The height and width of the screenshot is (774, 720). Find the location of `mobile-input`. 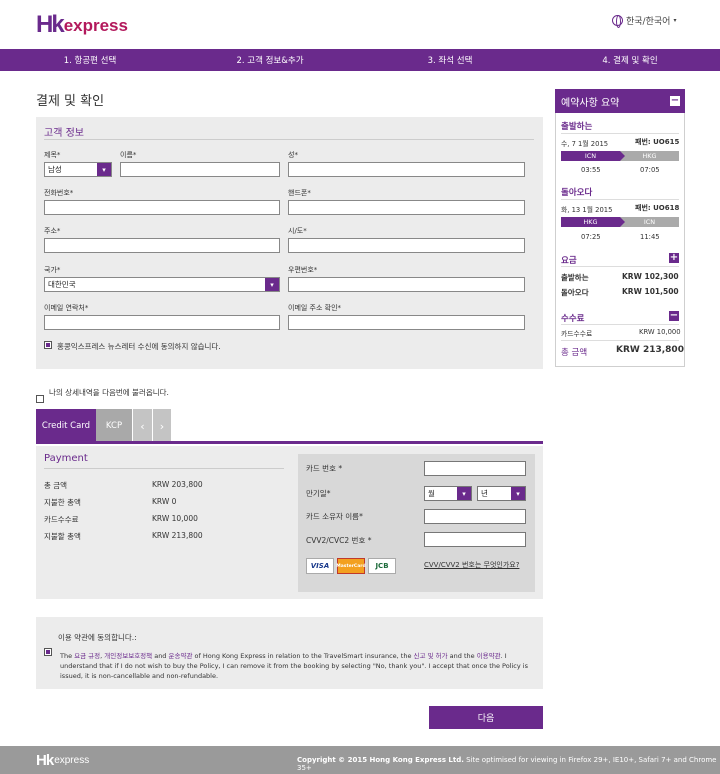

mobile-input is located at coordinates (406, 207).